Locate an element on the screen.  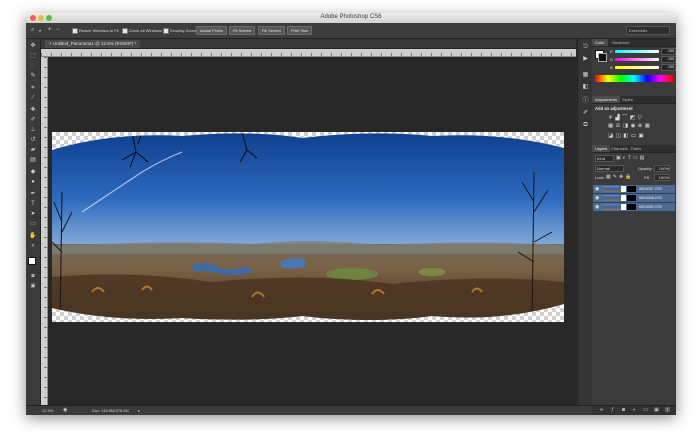
new-layer-icon: ▣ is located at coordinates (656, 410).